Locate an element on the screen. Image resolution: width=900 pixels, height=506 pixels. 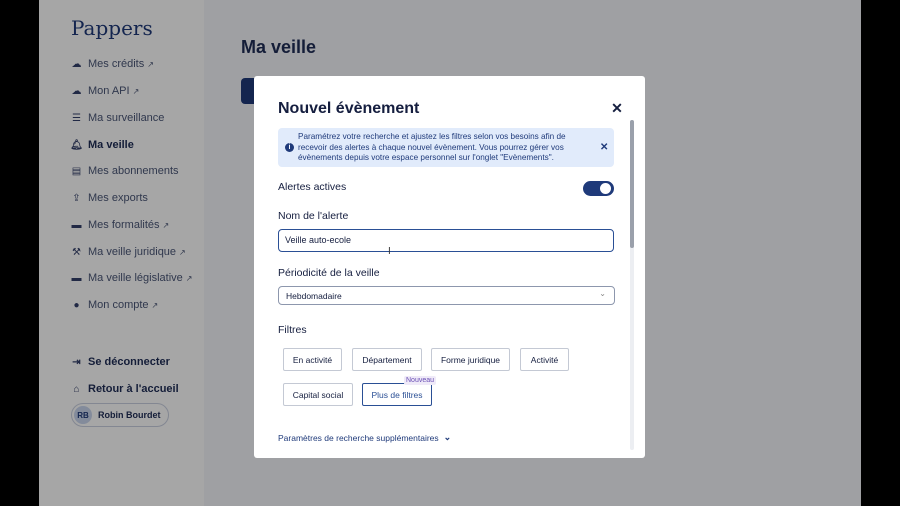
alerts-toggle is located at coordinates (598, 188).